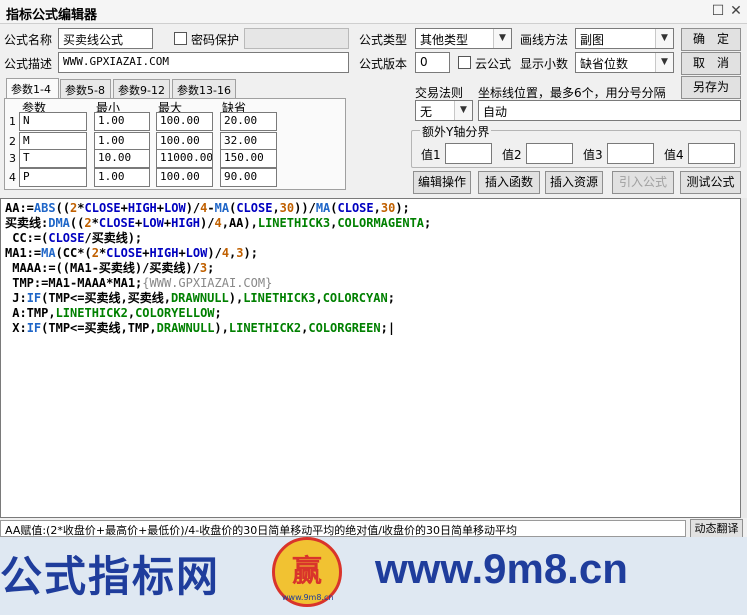 The image size is (747, 615). Describe the element at coordinates (572, 93) in the screenshot. I see `coord-line-label: 坐标线位置，最多6个，用分号分隔` at that location.